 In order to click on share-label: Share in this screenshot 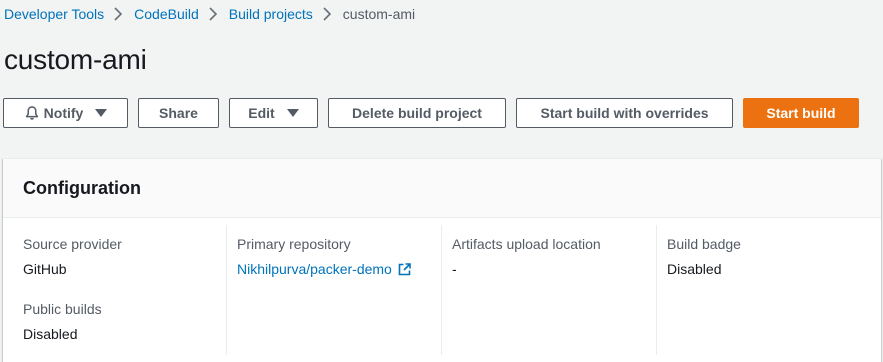, I will do `click(178, 113)`.